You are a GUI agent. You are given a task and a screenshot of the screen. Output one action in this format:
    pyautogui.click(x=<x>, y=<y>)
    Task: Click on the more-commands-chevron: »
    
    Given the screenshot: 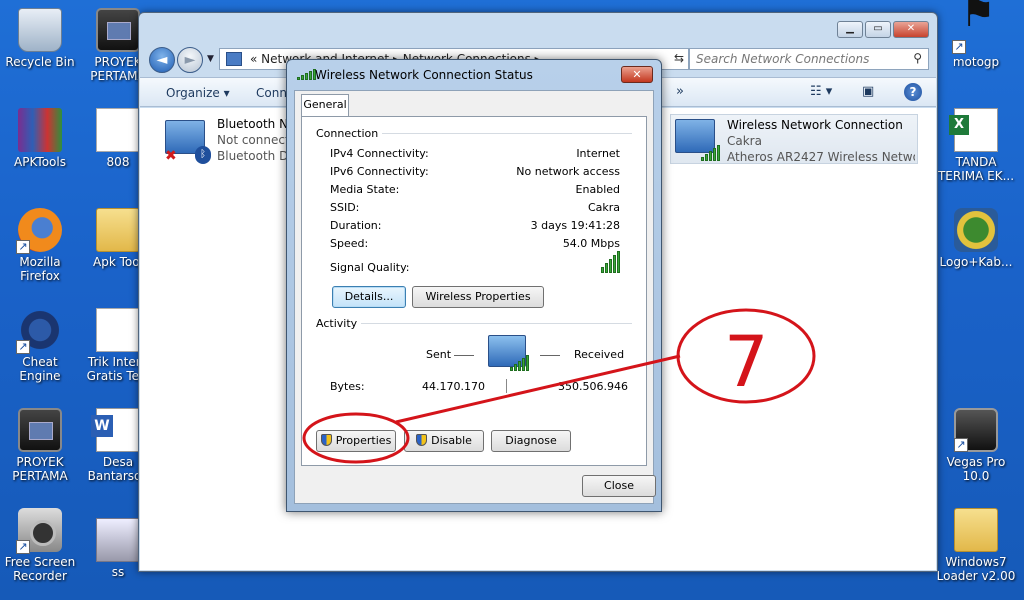 What is the action you would take?
    pyautogui.click(x=680, y=91)
    